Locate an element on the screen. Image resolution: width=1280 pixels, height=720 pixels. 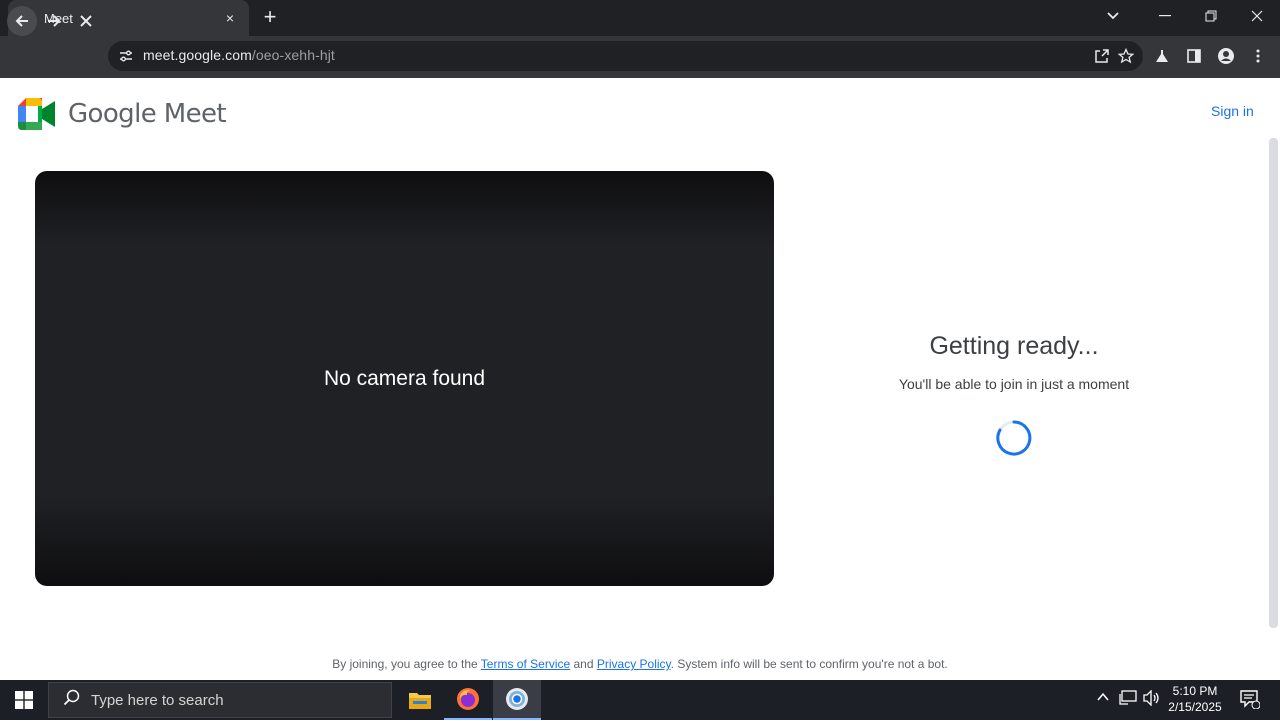
scrollbar is located at coordinates (1273, 383).